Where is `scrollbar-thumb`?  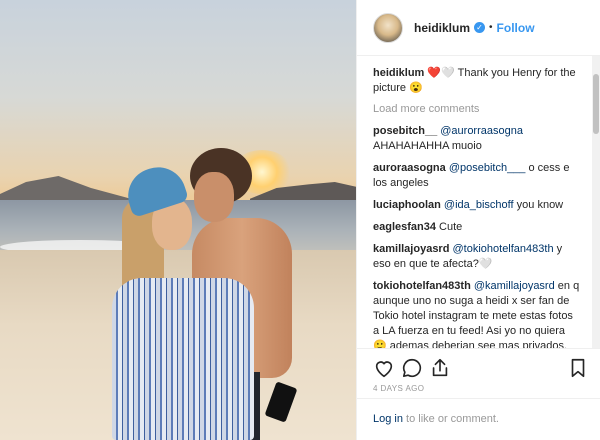
scrollbar-thumb is located at coordinates (596, 104).